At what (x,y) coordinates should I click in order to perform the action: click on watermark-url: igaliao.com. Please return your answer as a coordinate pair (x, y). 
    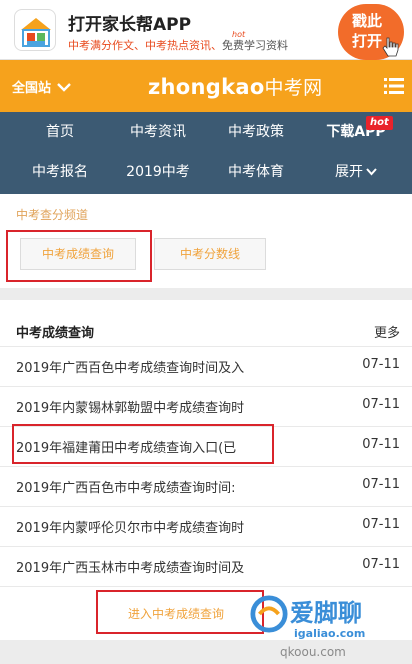
    Looking at the image, I should click on (330, 633).